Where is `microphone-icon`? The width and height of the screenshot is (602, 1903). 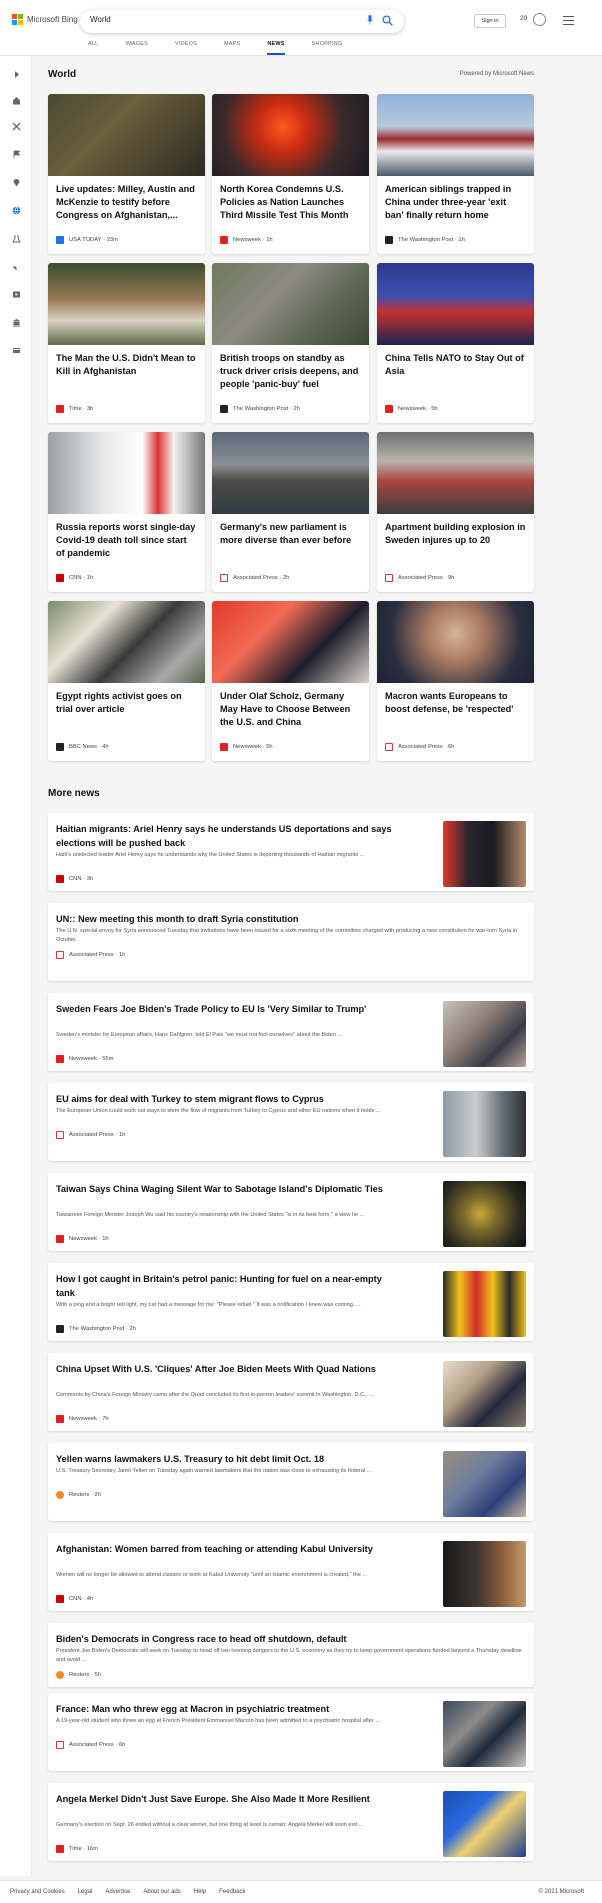 microphone-icon is located at coordinates (370, 20).